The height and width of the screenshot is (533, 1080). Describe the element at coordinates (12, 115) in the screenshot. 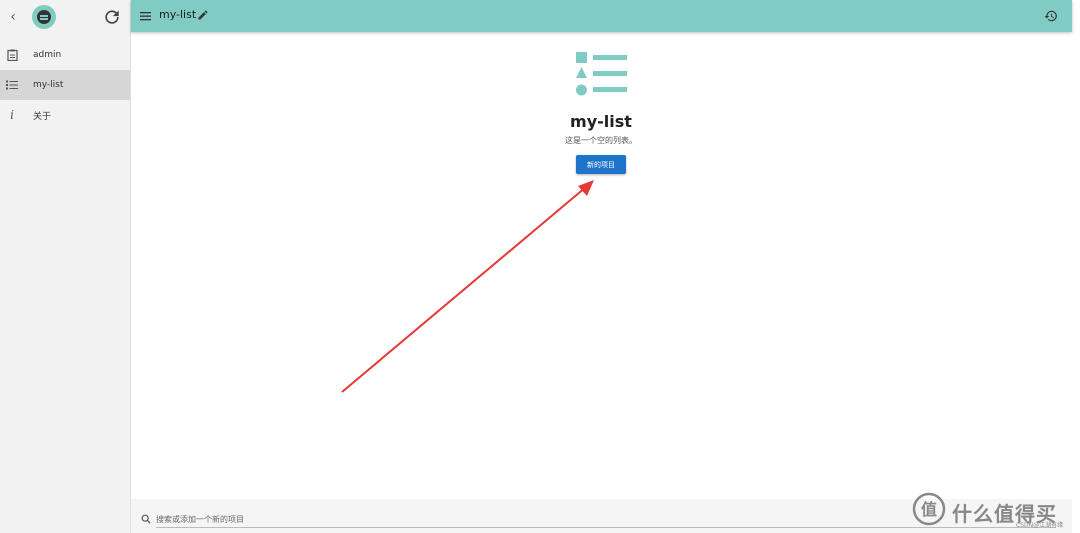

I see `info-icon: i` at that location.